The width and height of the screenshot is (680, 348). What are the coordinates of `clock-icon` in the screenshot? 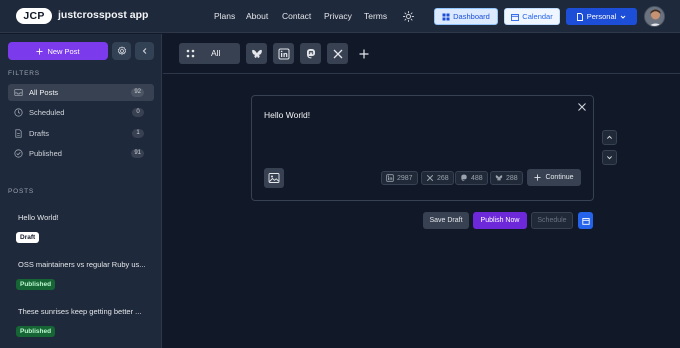 It's located at (18, 112).